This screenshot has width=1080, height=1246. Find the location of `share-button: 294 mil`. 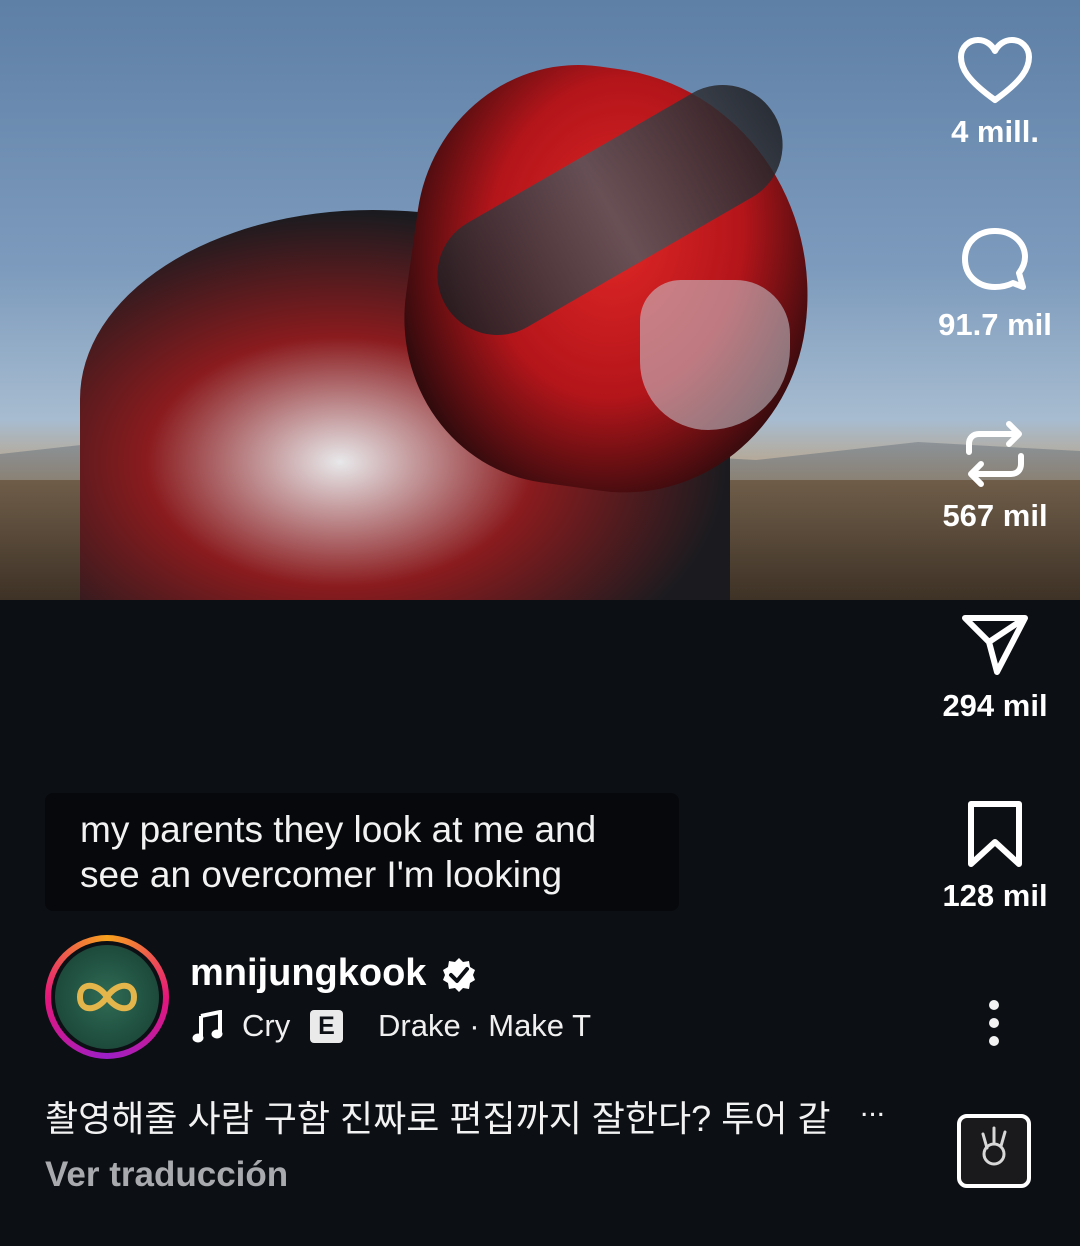

share-button: 294 mil is located at coordinates (995, 667).